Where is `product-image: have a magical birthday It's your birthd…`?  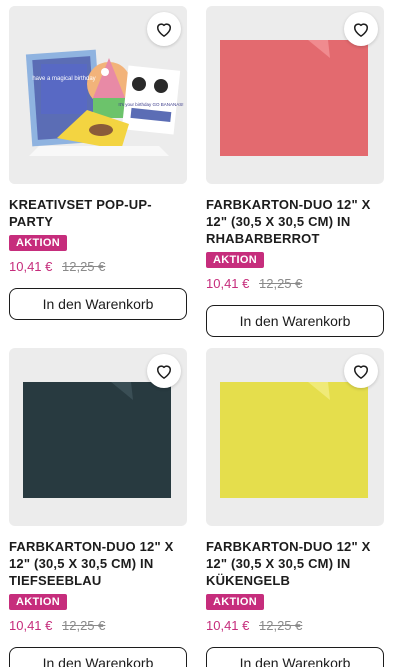
product-image: have a magical birthday It's your birthd… is located at coordinates (98, 95).